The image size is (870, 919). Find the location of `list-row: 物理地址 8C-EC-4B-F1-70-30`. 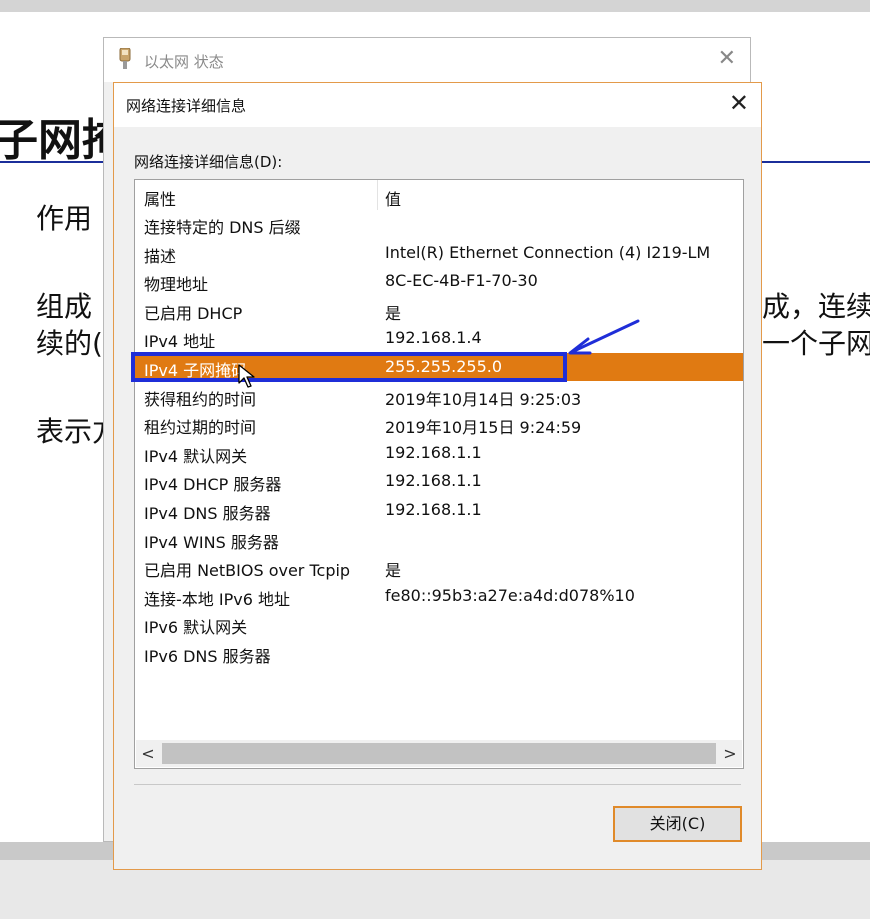

list-row: 物理地址 8C-EC-4B-F1-70-30 is located at coordinates (439, 281).